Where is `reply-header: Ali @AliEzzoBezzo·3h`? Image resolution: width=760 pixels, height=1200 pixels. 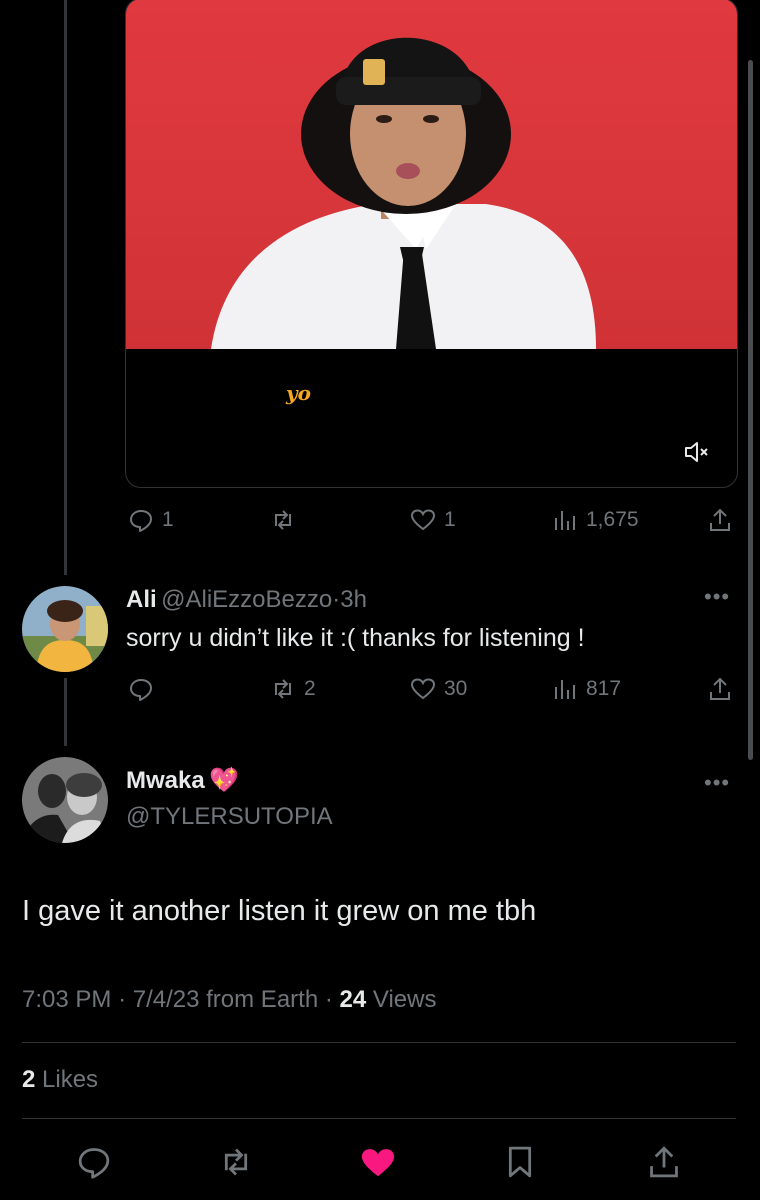 reply-header: Ali @AliEzzoBezzo·3h is located at coordinates (246, 600).